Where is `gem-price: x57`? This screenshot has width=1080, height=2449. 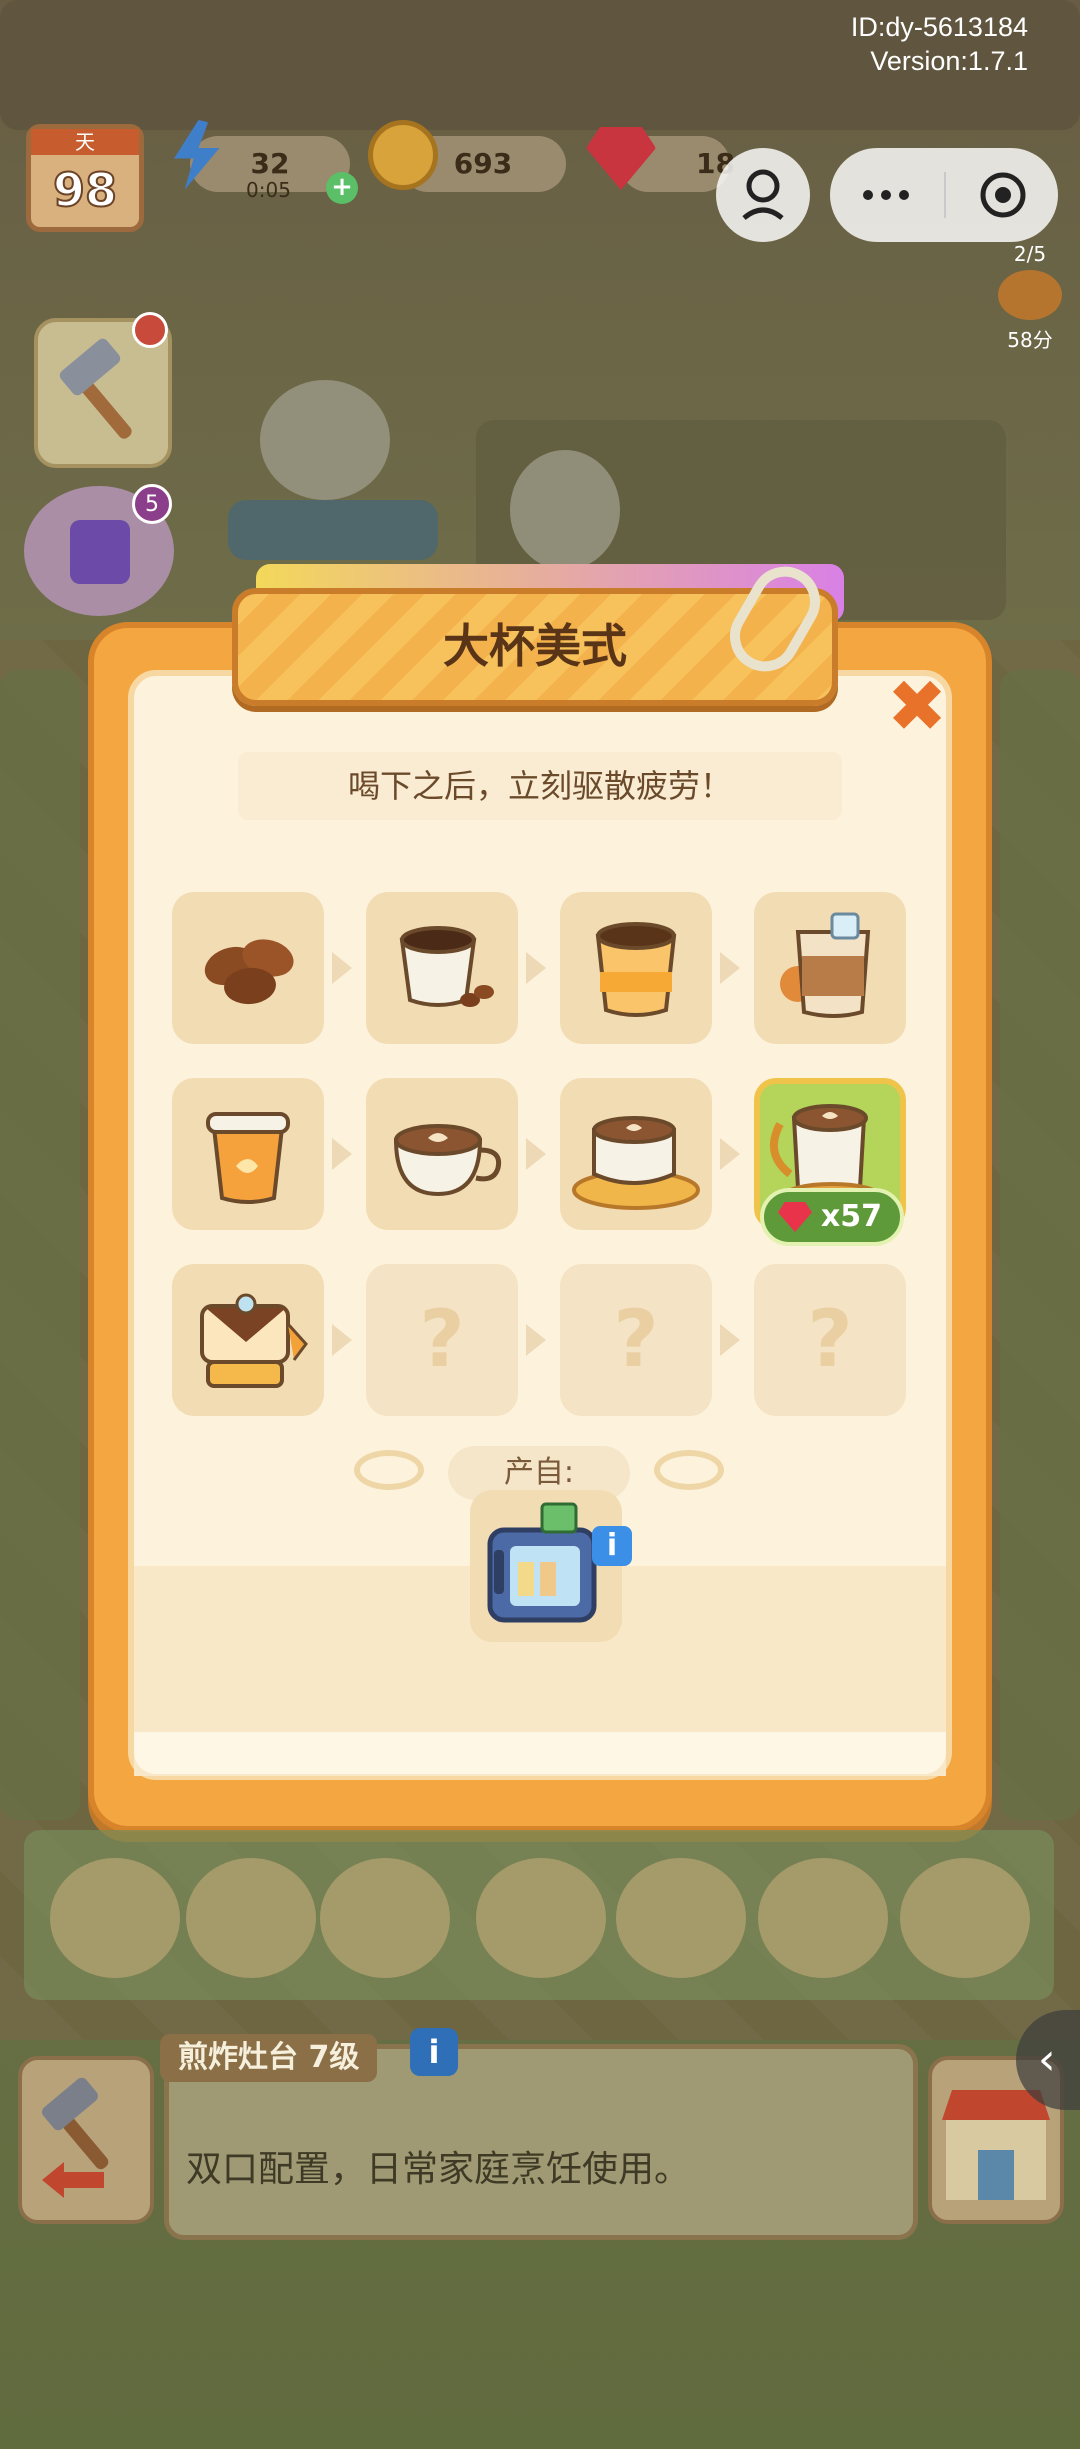 gem-price: x57 is located at coordinates (851, 1216).